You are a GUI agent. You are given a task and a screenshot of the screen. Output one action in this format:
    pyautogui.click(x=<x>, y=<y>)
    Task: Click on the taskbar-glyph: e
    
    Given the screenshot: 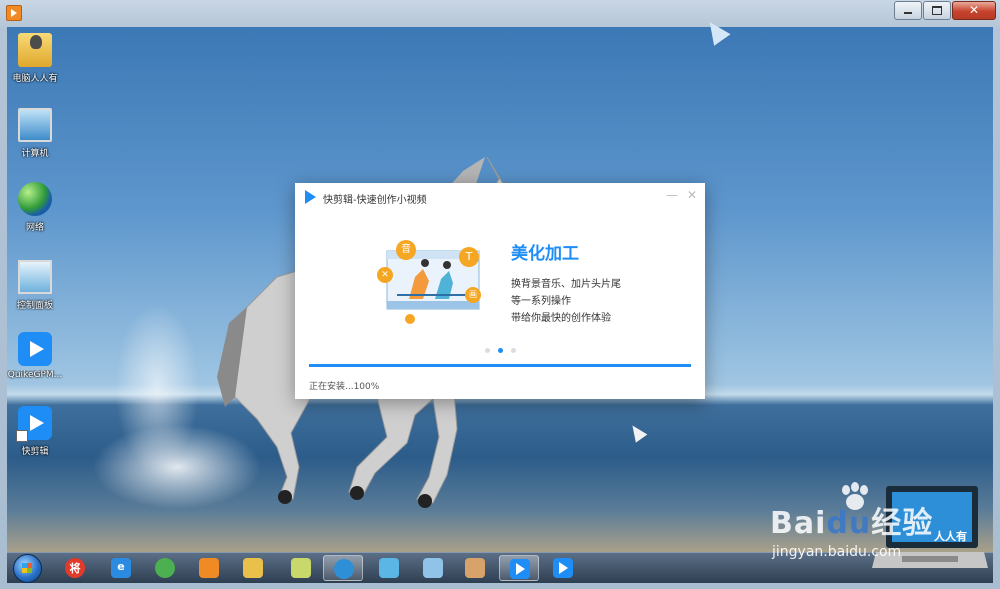 What is the action you would take?
    pyautogui.click(x=121, y=566)
    